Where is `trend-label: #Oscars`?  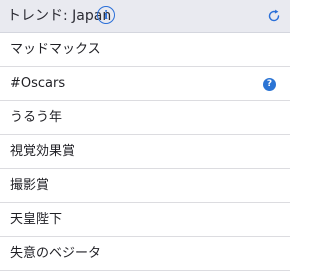 trend-label: #Oscars is located at coordinates (38, 83).